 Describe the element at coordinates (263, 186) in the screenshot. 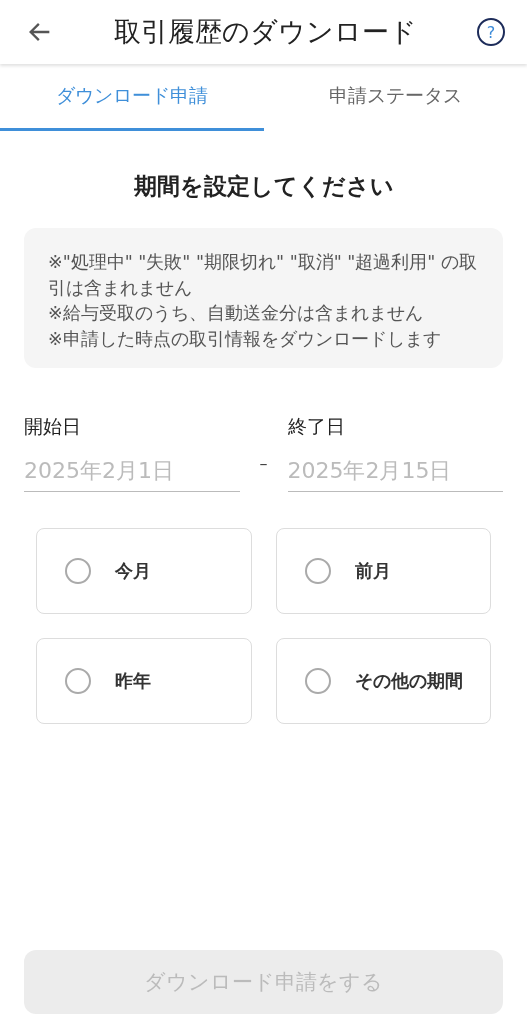

I see `section-heading: 期間を設定してください` at that location.